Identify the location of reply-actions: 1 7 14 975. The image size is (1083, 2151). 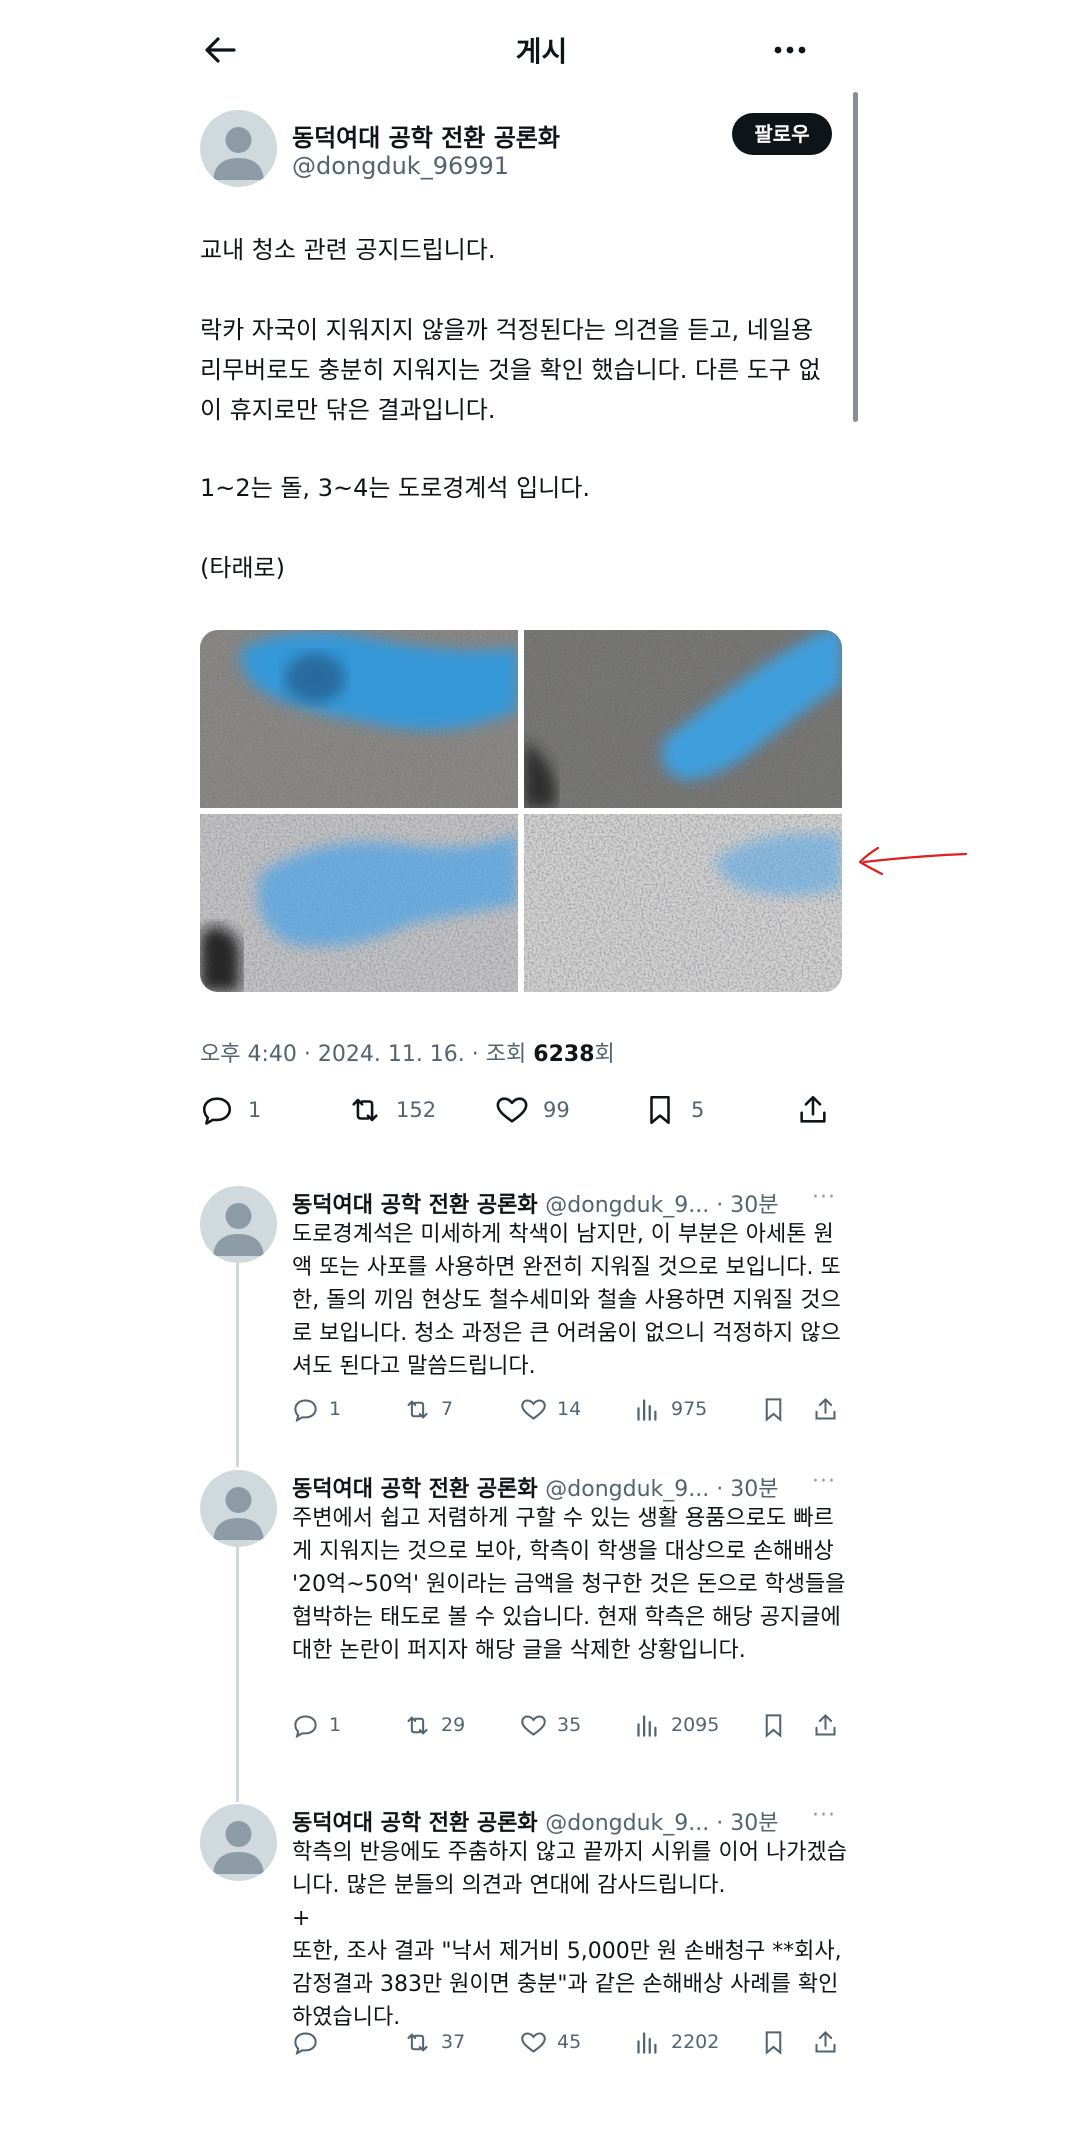
(572, 1409).